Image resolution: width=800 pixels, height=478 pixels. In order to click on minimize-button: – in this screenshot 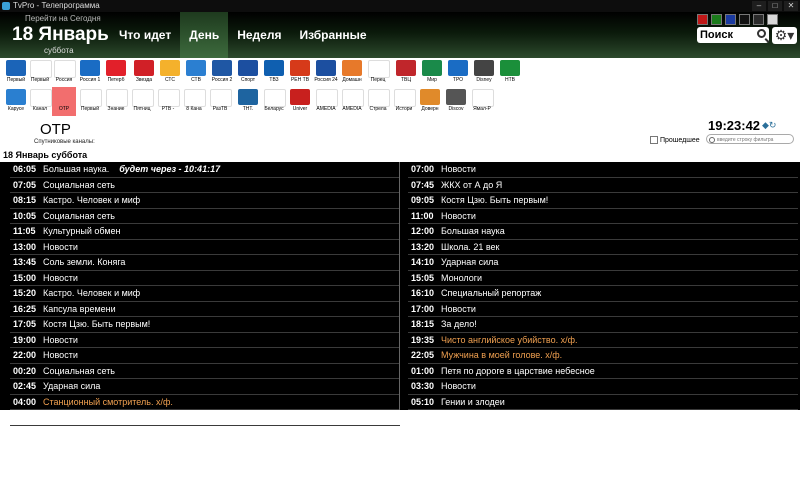, I will do `click(759, 6)`.